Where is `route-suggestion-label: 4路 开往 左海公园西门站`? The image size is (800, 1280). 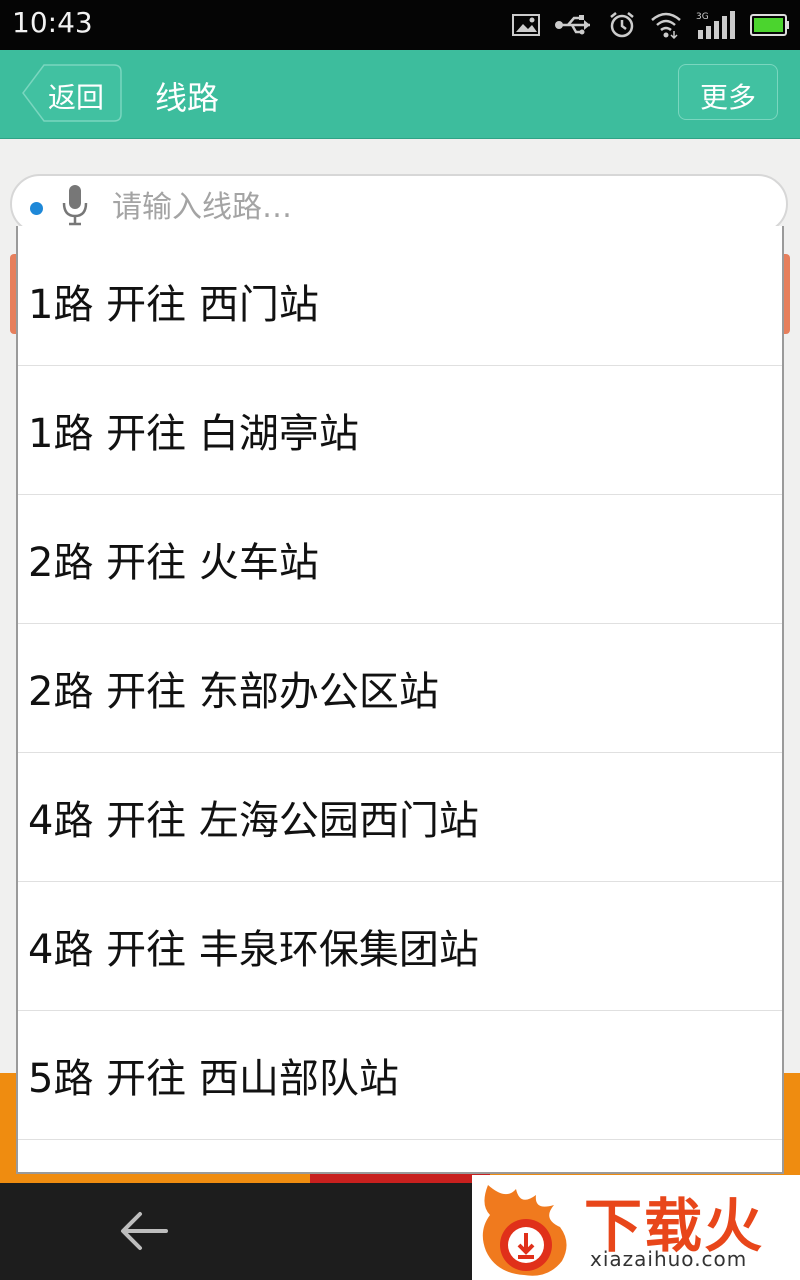 route-suggestion-label: 4路 开往 左海公园西门站 is located at coordinates (253, 821).